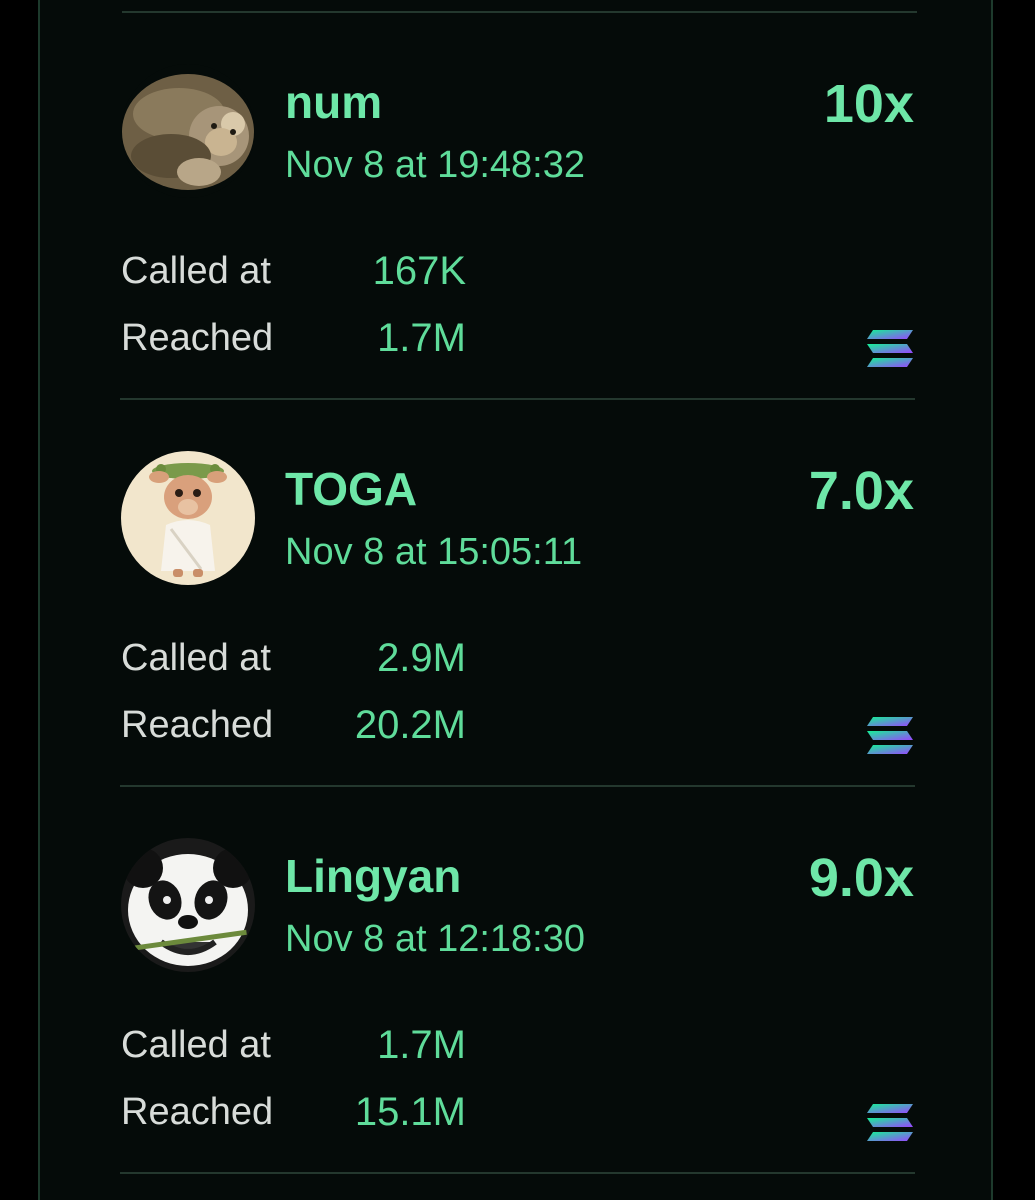 This screenshot has width=1035, height=1200. I want to click on toga-llama-avatar, so click(188, 518).